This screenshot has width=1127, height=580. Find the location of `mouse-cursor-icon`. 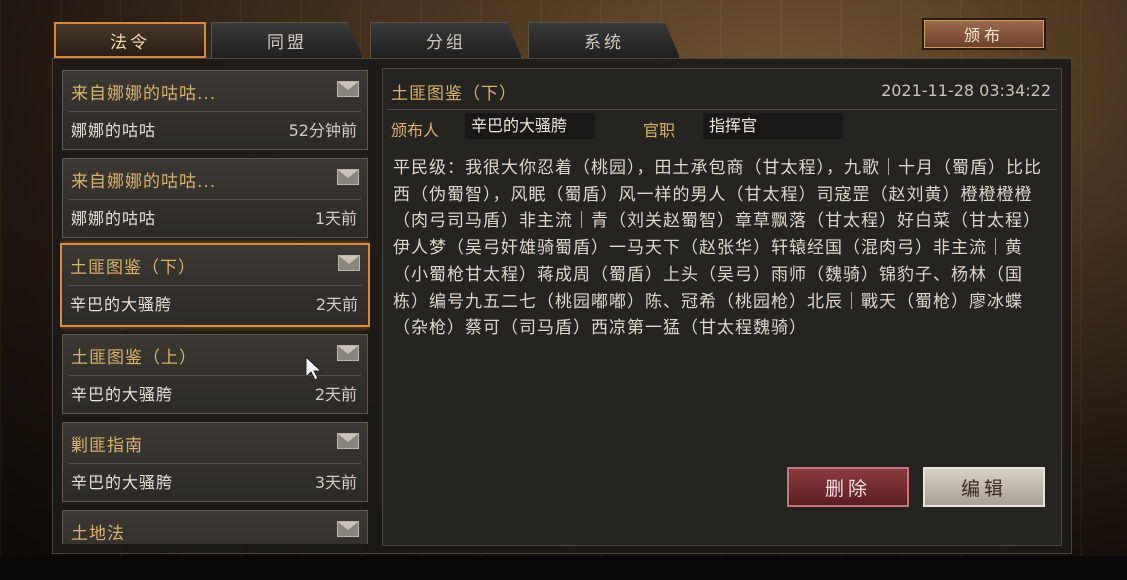

mouse-cursor-icon is located at coordinates (315, 370).